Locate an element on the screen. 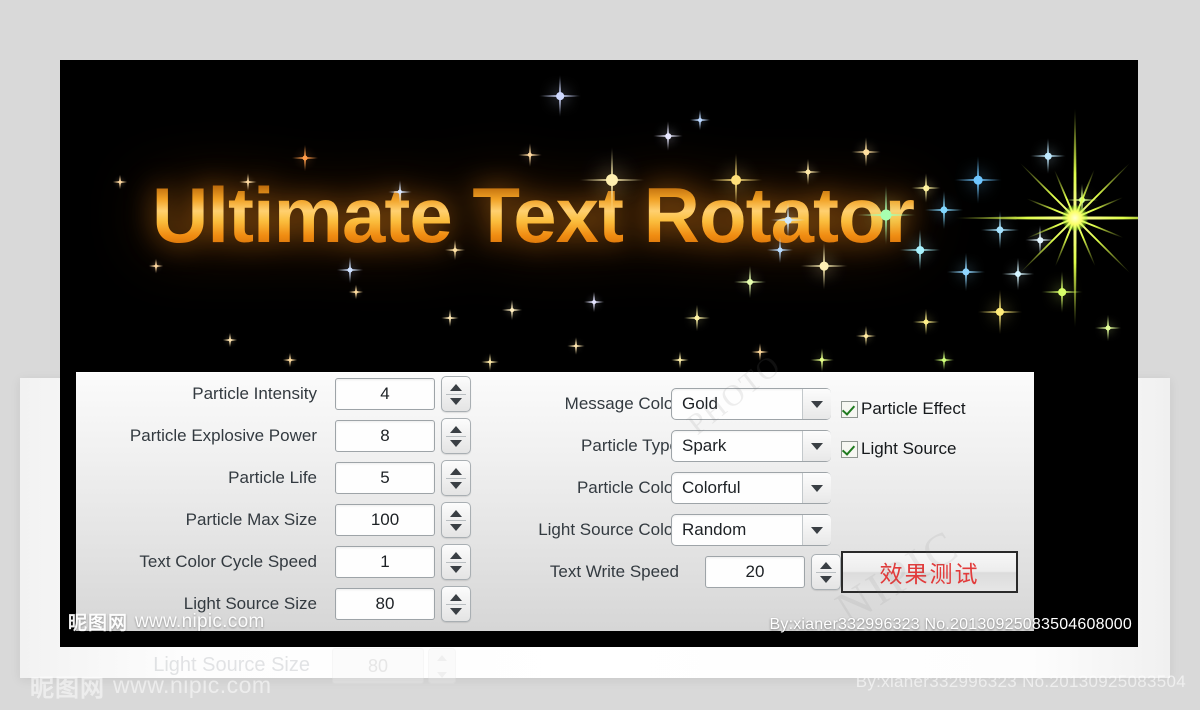  input-particle-explosive-power: 8 is located at coordinates (385, 436).